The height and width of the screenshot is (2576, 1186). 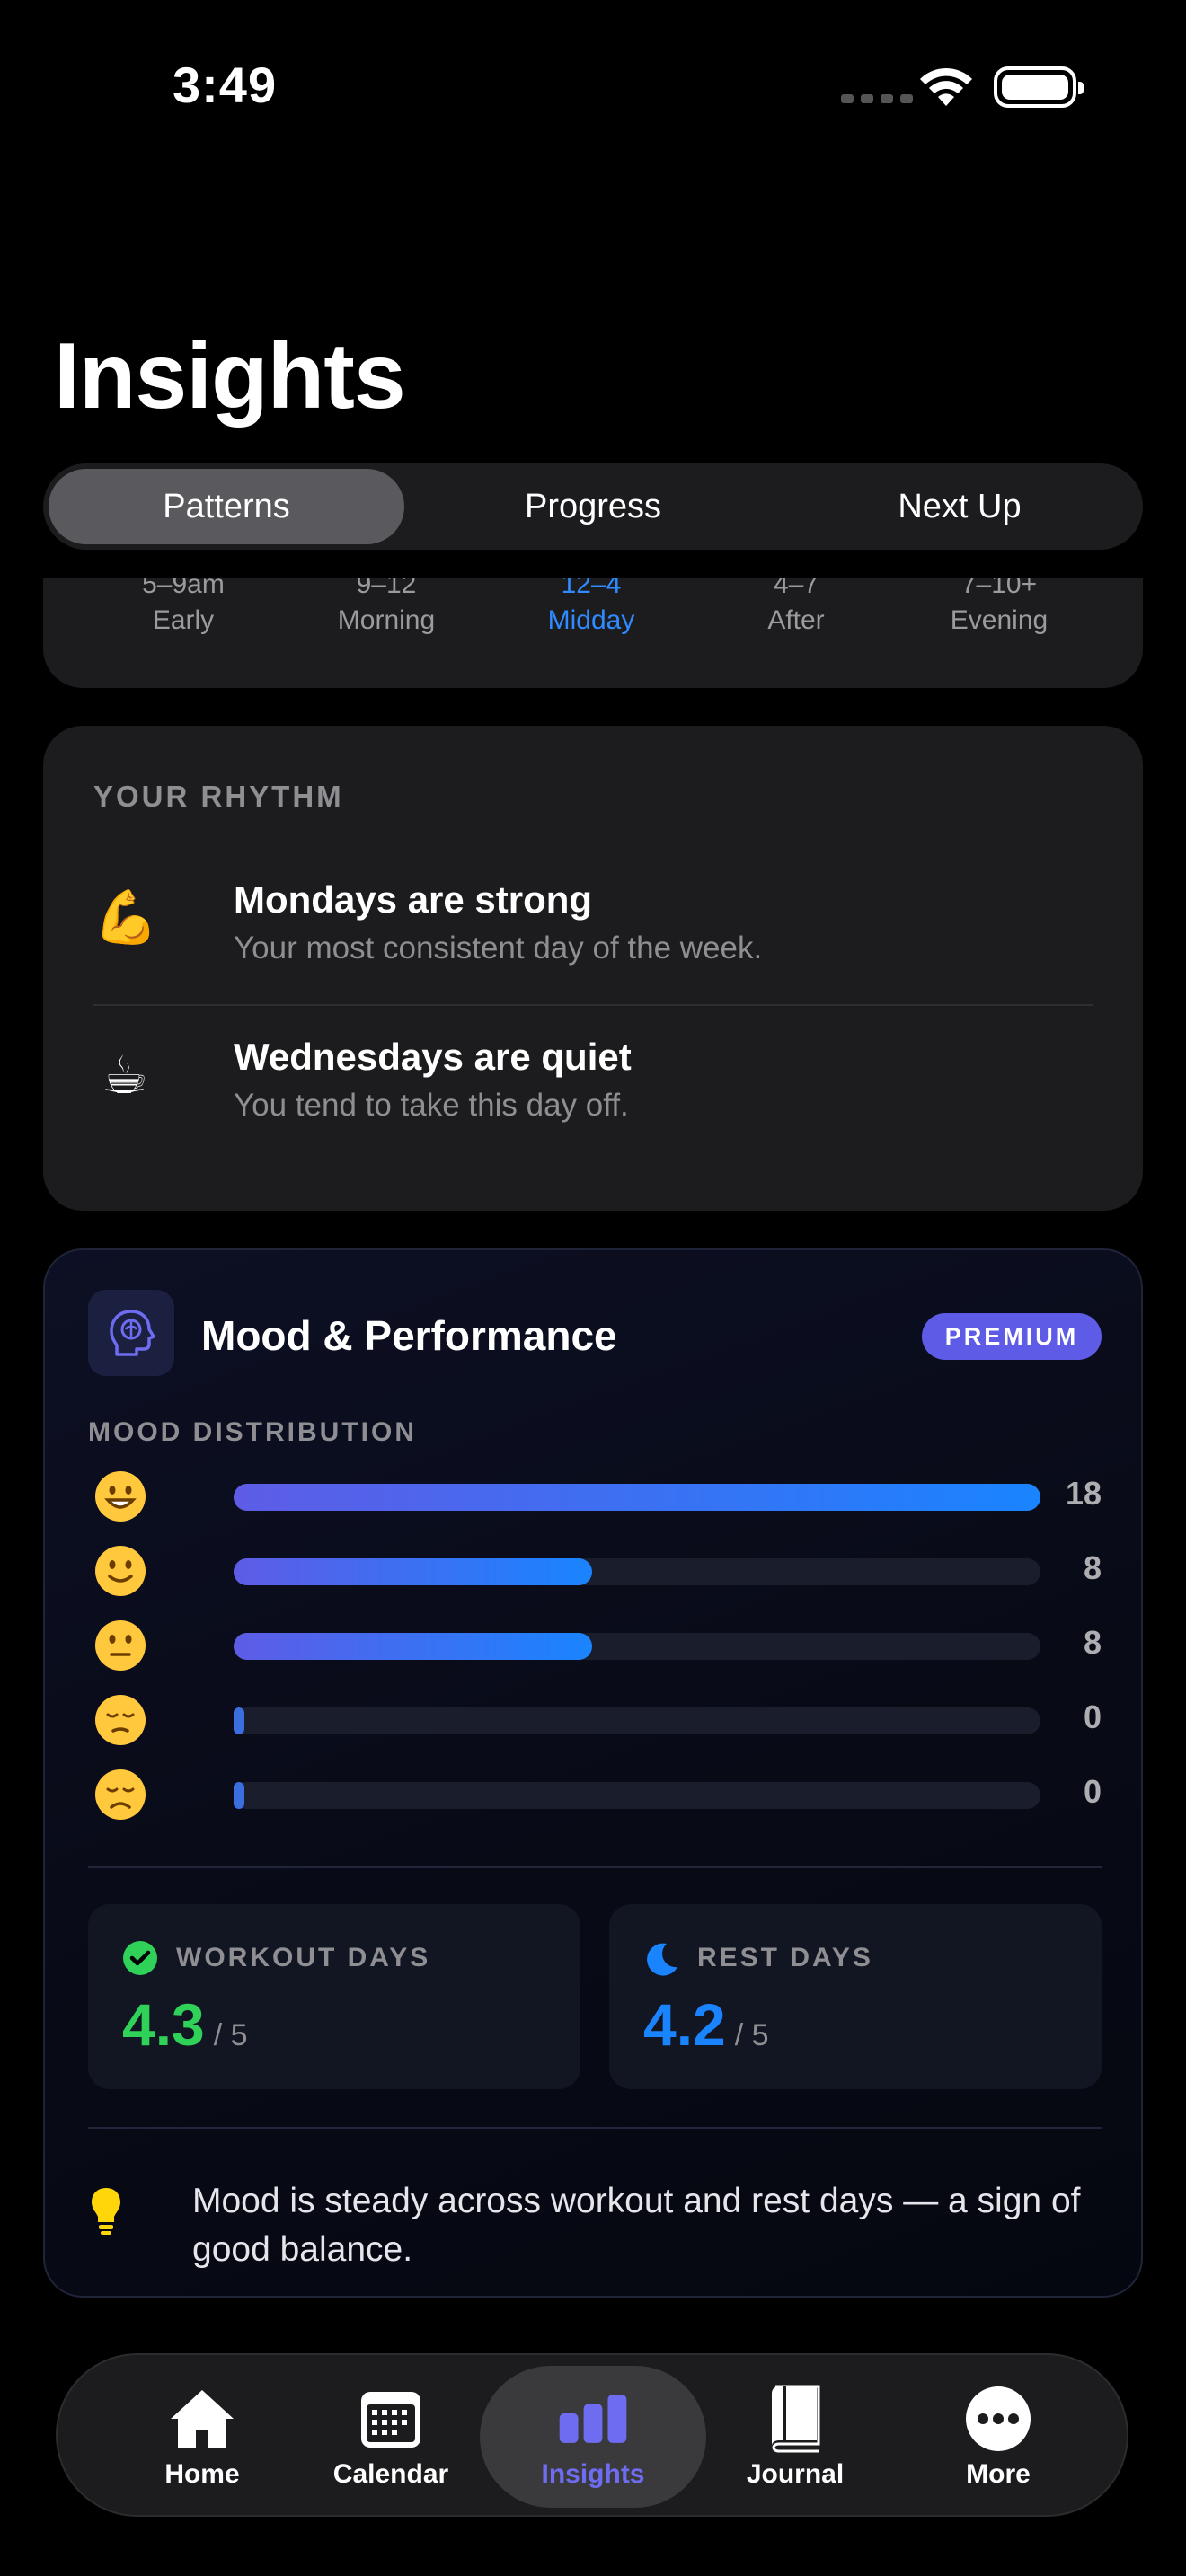 What do you see at coordinates (303, 1957) in the screenshot?
I see `workout-days-label: WORKOUT DAYS` at bounding box center [303, 1957].